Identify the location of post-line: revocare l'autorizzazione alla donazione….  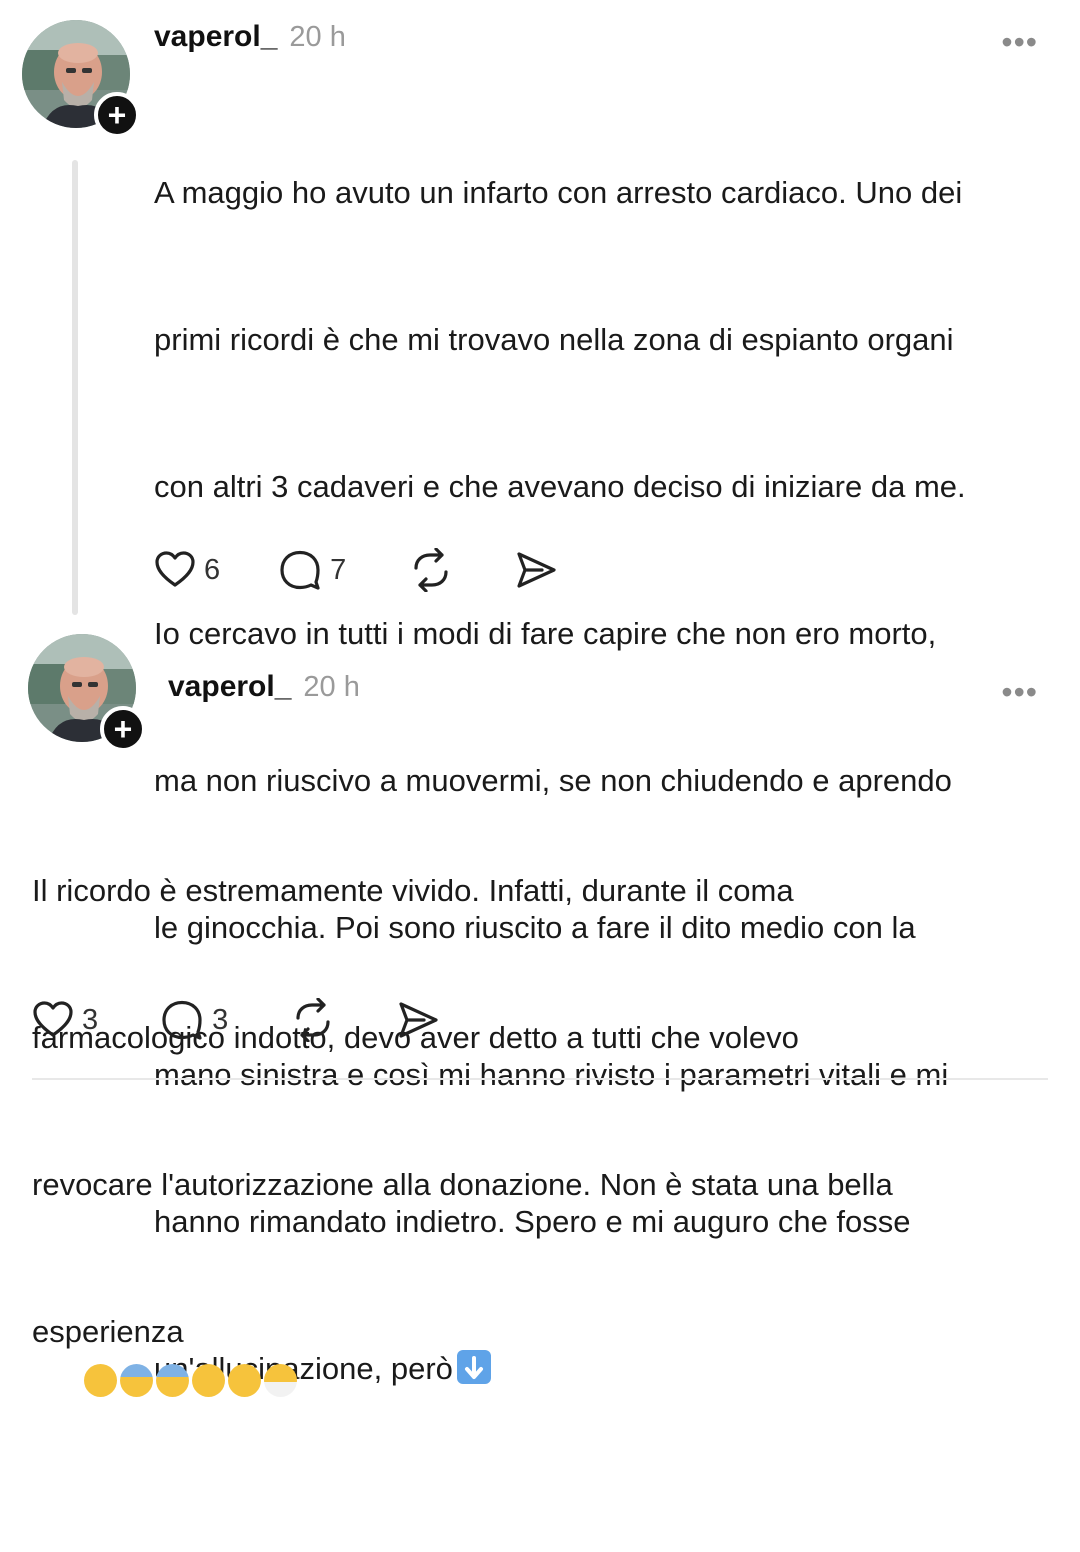
(462, 1184).